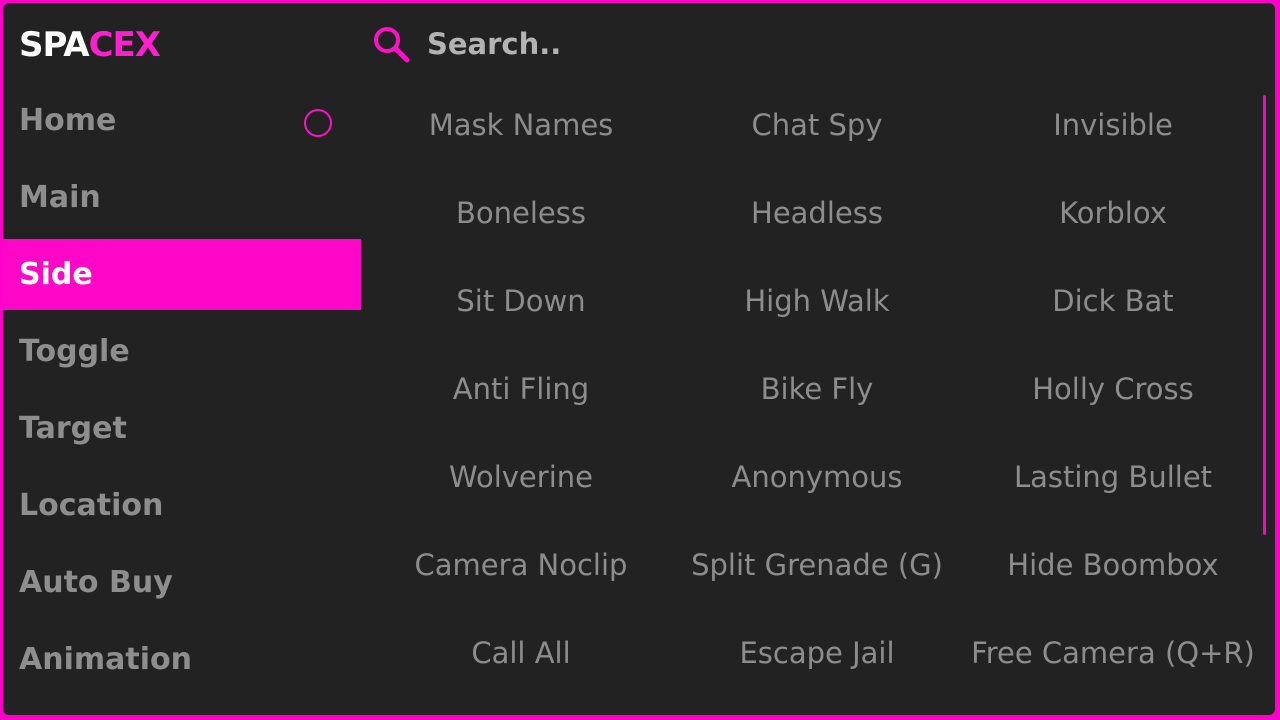  What do you see at coordinates (1113, 301) in the screenshot?
I see `option-dick-bat: Dick Bat` at bounding box center [1113, 301].